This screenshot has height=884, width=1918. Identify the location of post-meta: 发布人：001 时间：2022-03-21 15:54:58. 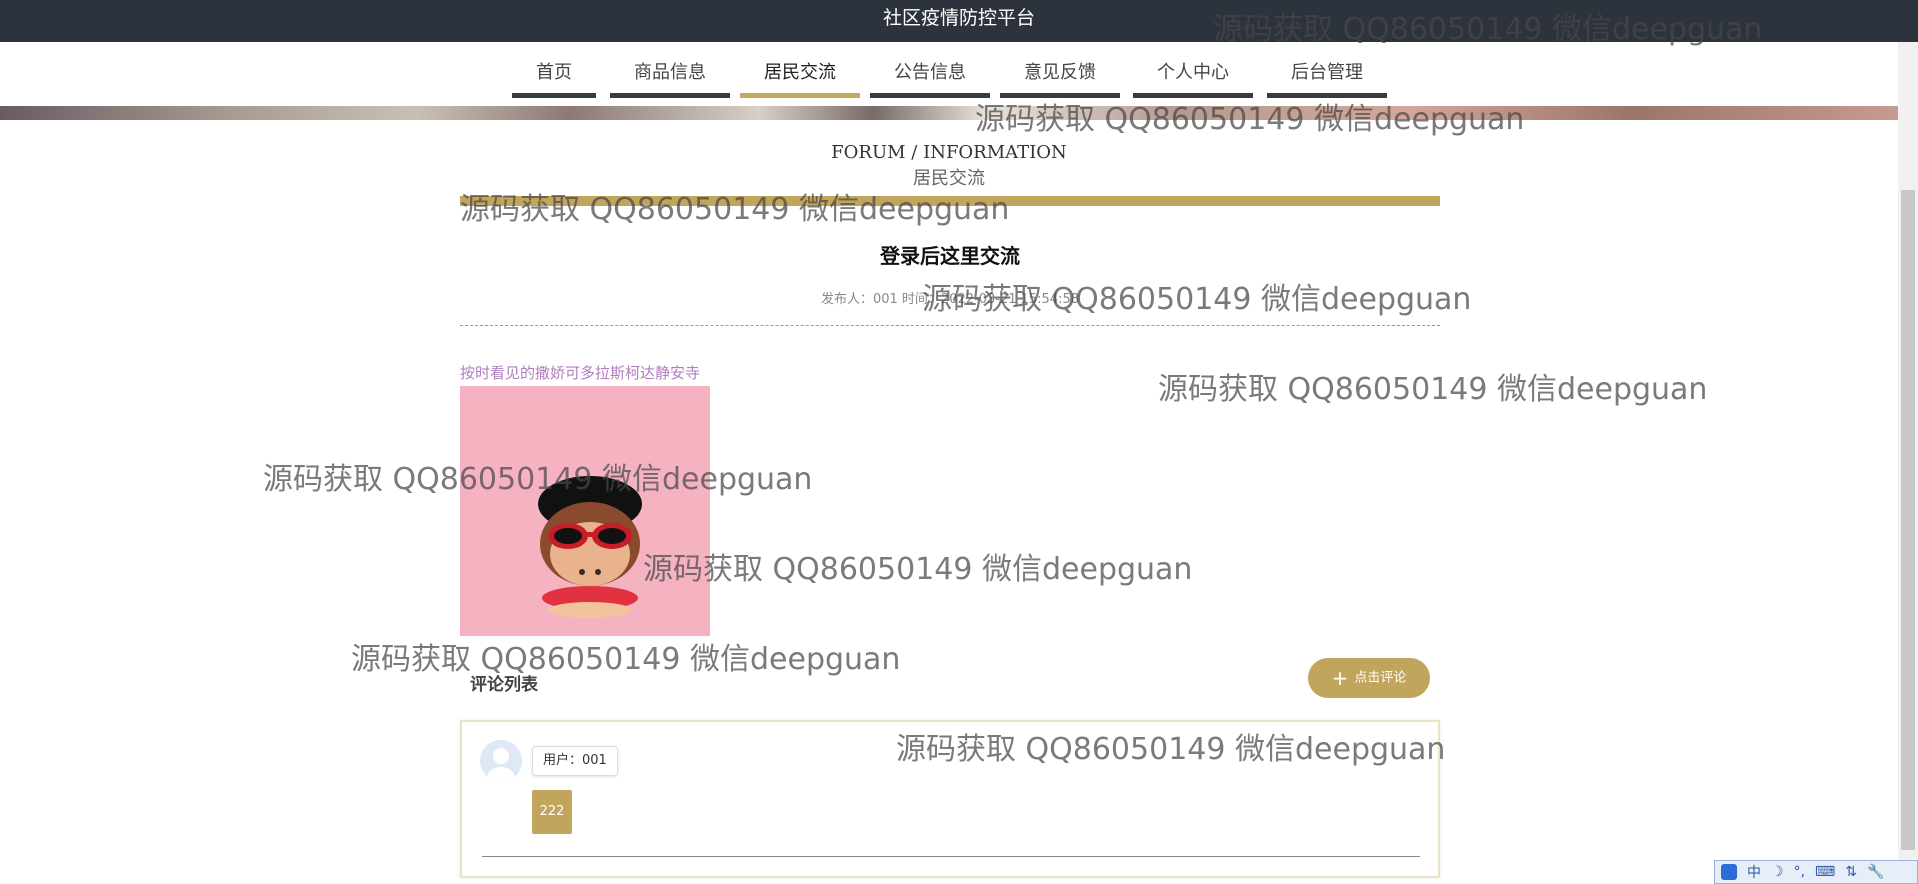
(949, 299).